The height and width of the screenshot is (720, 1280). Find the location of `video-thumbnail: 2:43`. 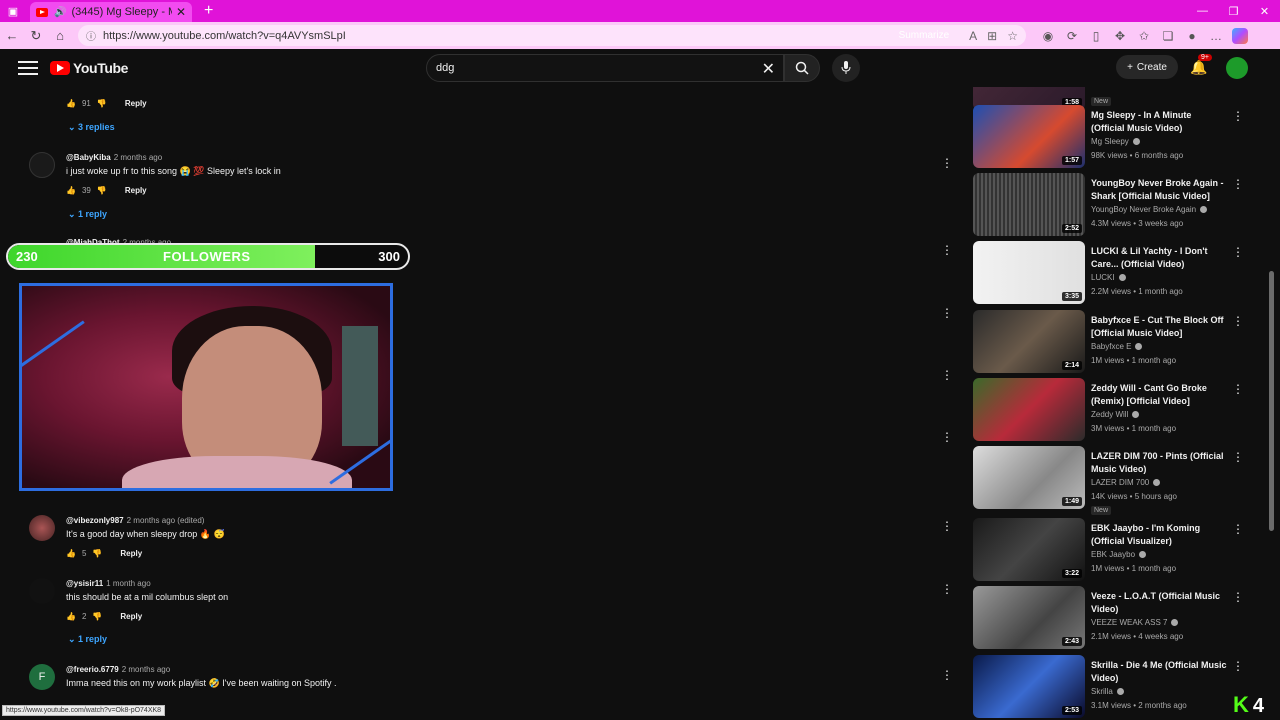

video-thumbnail: 2:43 is located at coordinates (1029, 617).